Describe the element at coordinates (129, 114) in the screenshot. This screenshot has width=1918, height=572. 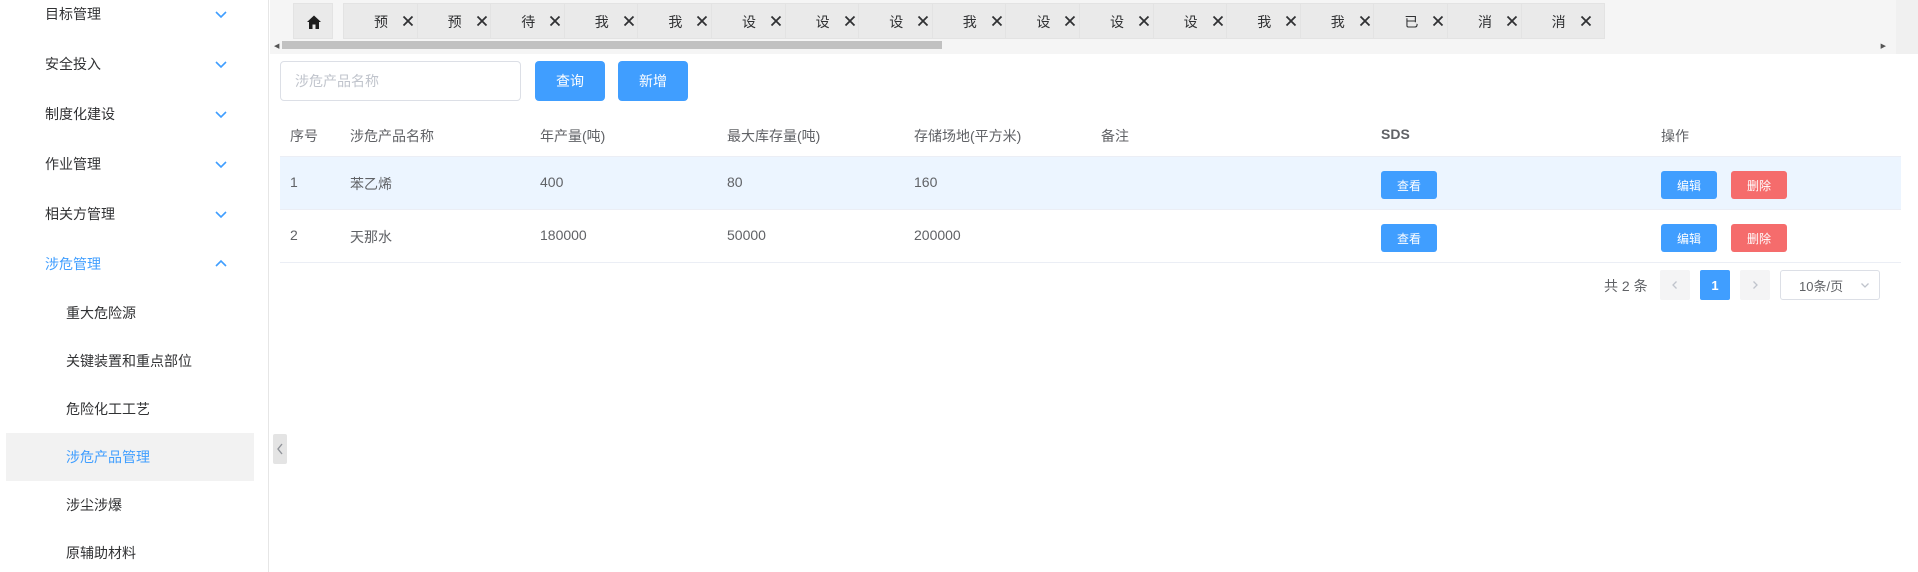
I see `sidebar-item-institution-building: 制度化建设` at that location.